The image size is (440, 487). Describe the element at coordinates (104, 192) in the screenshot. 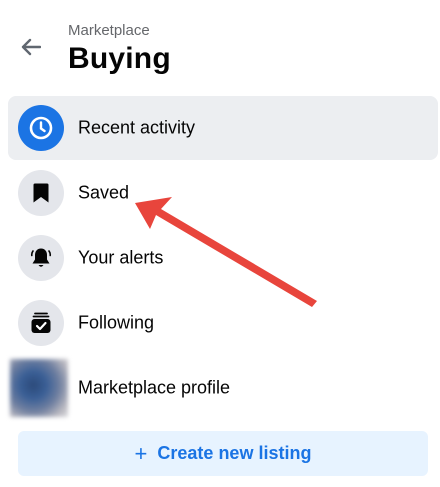

I see `menu-item-label: Saved` at that location.